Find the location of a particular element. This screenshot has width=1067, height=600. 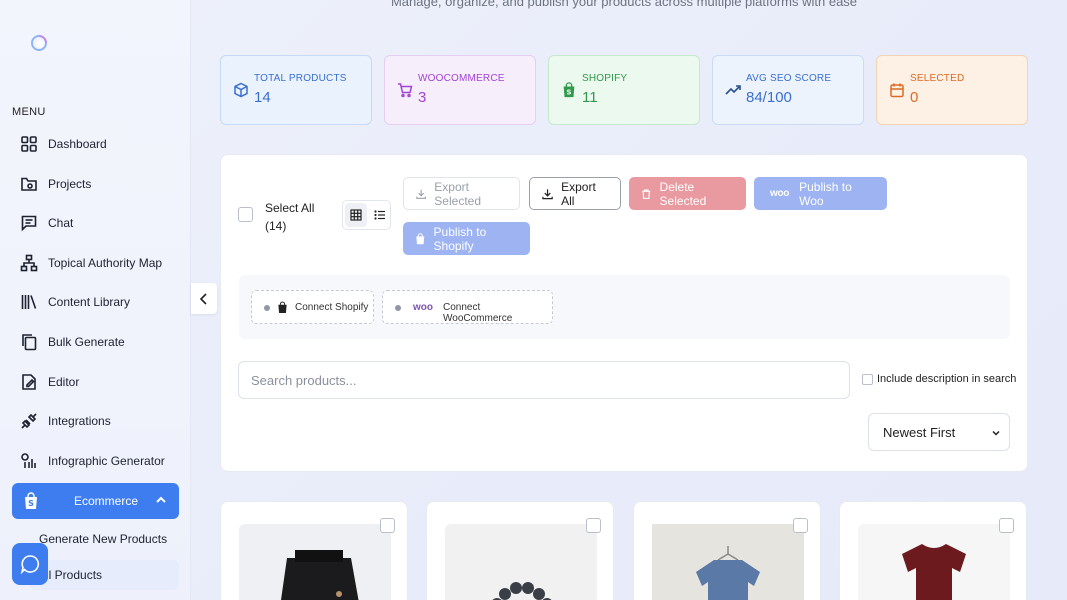

folder-icon is located at coordinates (29, 184).